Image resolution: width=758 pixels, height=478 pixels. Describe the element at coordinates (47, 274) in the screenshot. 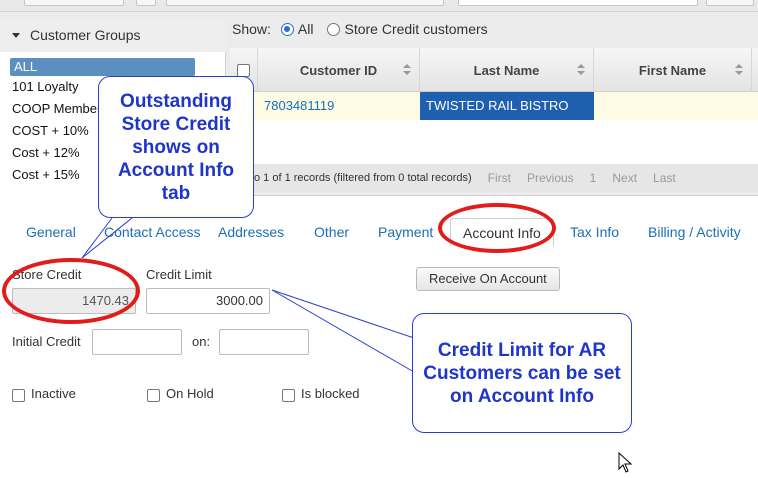

I see `store-credit-label: Store Credit` at that location.